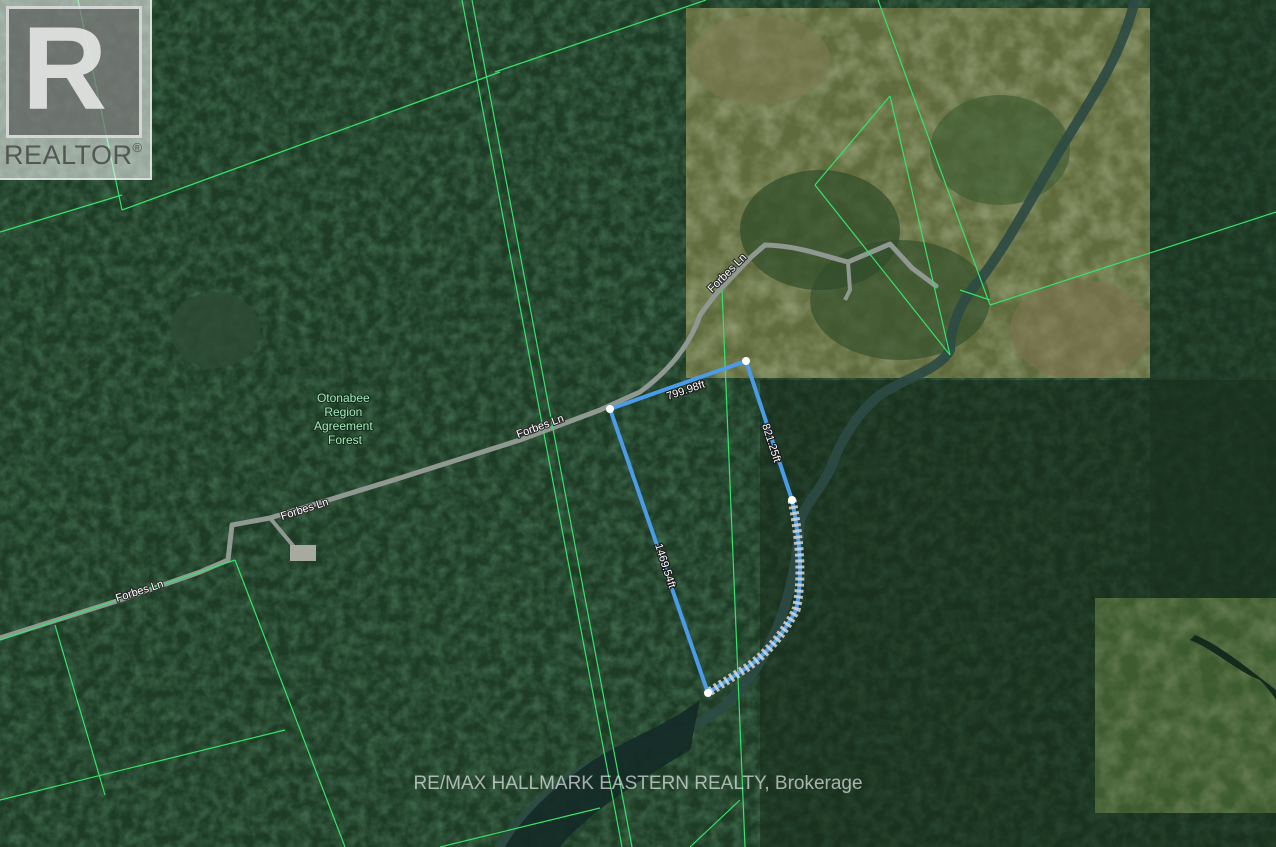  I want to click on realtor-r-letter: R, so click(65, 69).